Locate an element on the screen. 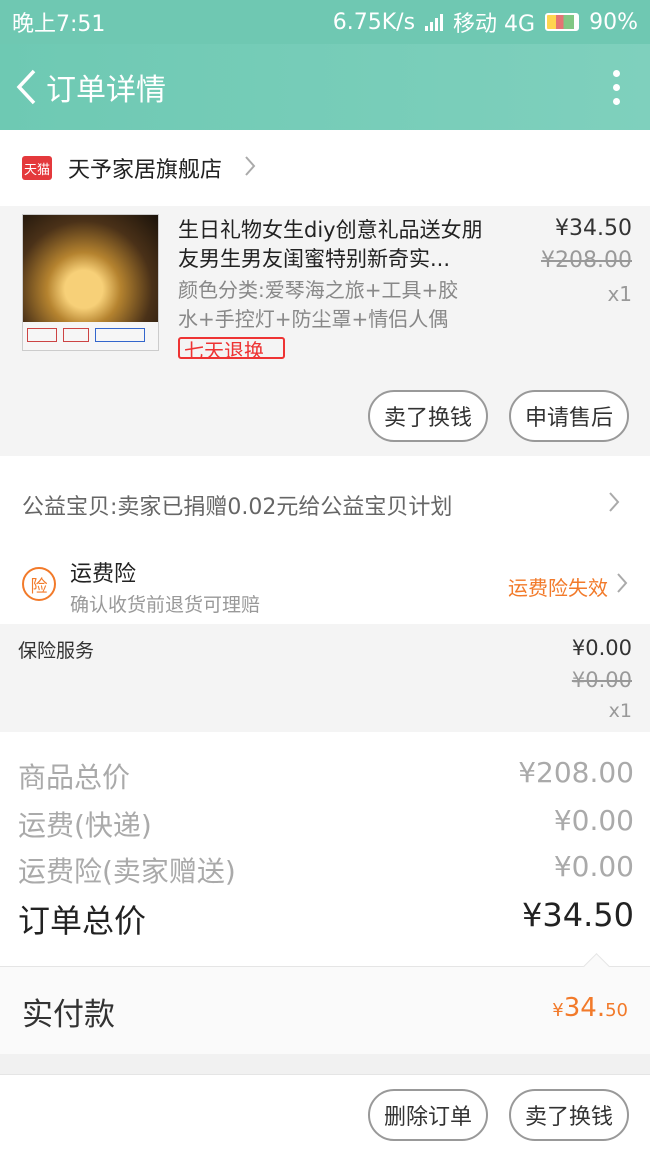 Image resolution: width=650 pixels, height=1155 pixels. shipping-insurance-row: 险 运费险 确认收货前退货可理赔 运费险失效 is located at coordinates (325, 582).